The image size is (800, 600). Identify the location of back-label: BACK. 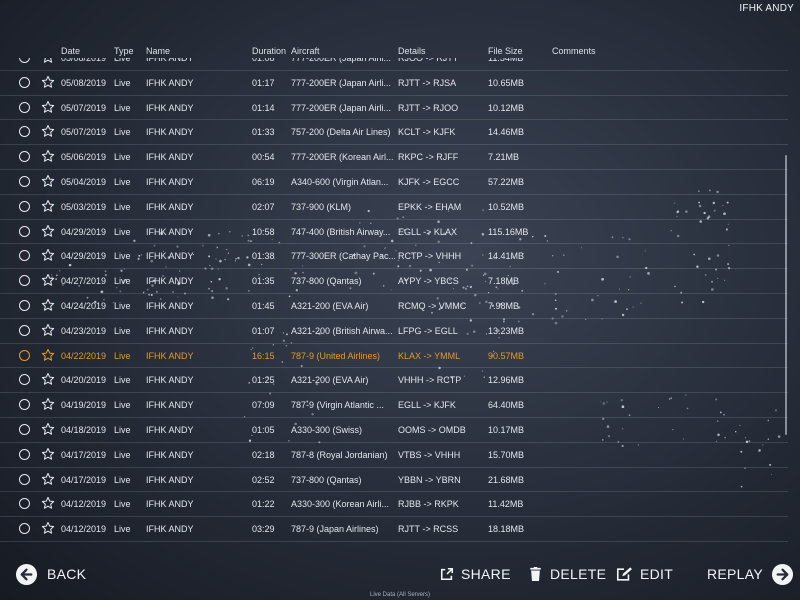
(67, 574).